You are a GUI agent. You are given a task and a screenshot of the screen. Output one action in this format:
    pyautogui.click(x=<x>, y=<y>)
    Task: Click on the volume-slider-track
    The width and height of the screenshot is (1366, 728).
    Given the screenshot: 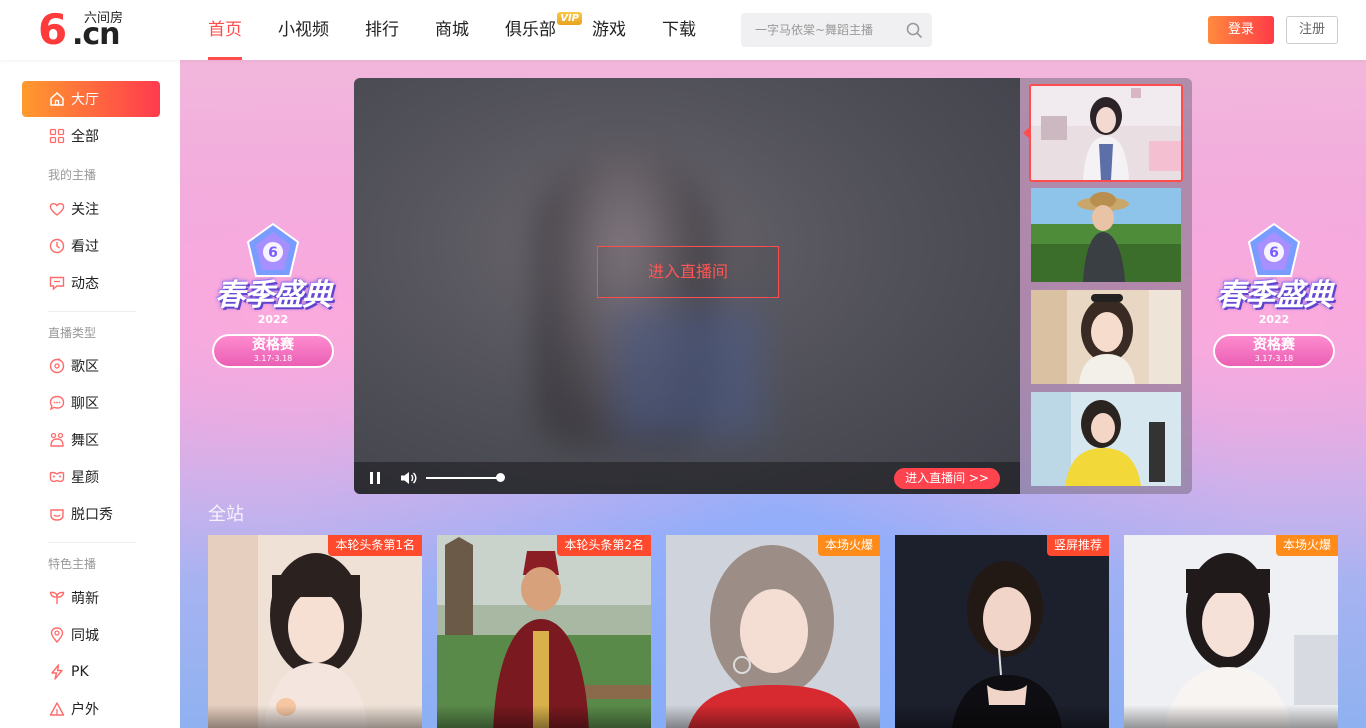 What is the action you would take?
    pyautogui.click(x=463, y=478)
    